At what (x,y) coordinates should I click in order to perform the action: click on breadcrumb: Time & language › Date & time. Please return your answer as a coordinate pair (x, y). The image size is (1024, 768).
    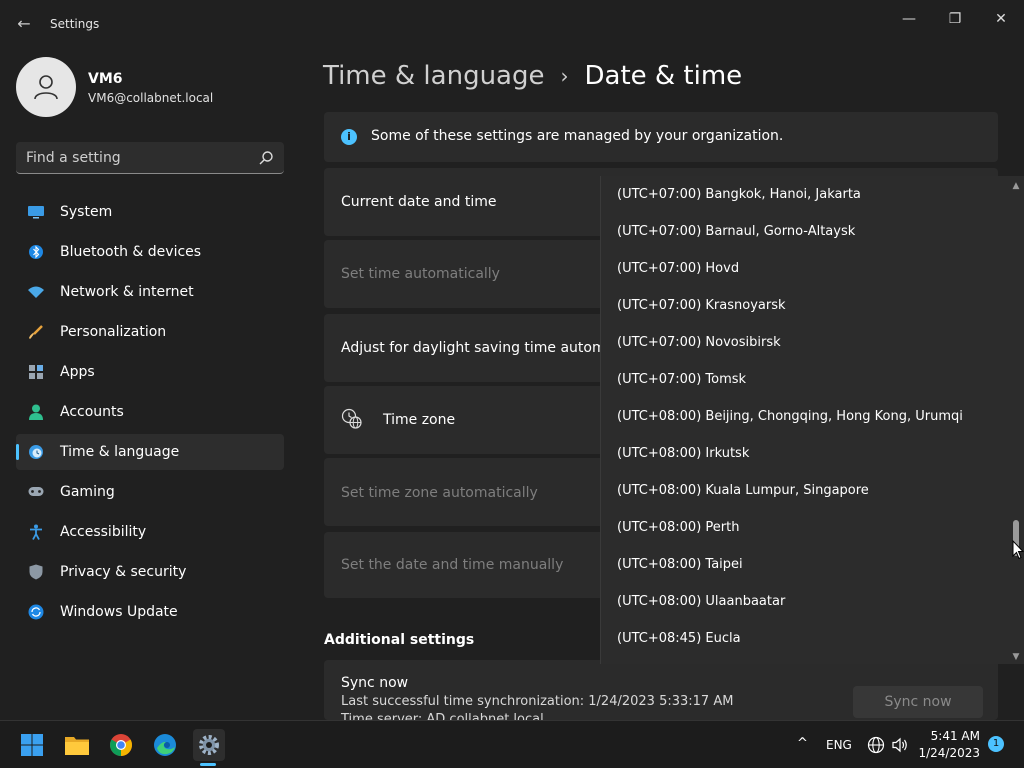
    Looking at the image, I should click on (532, 76).